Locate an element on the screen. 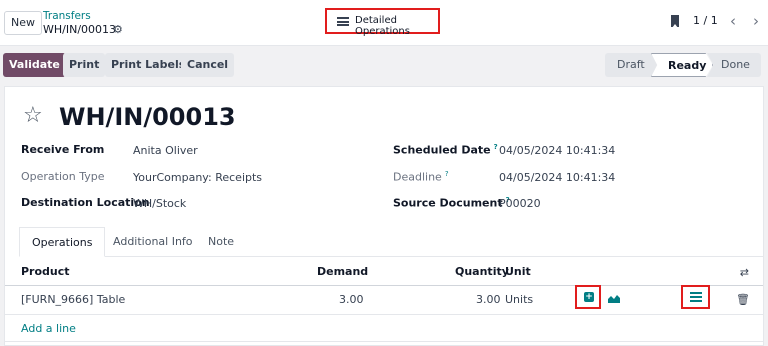 The width and height of the screenshot is (768, 346). column-demand: Demand is located at coordinates (342, 271).